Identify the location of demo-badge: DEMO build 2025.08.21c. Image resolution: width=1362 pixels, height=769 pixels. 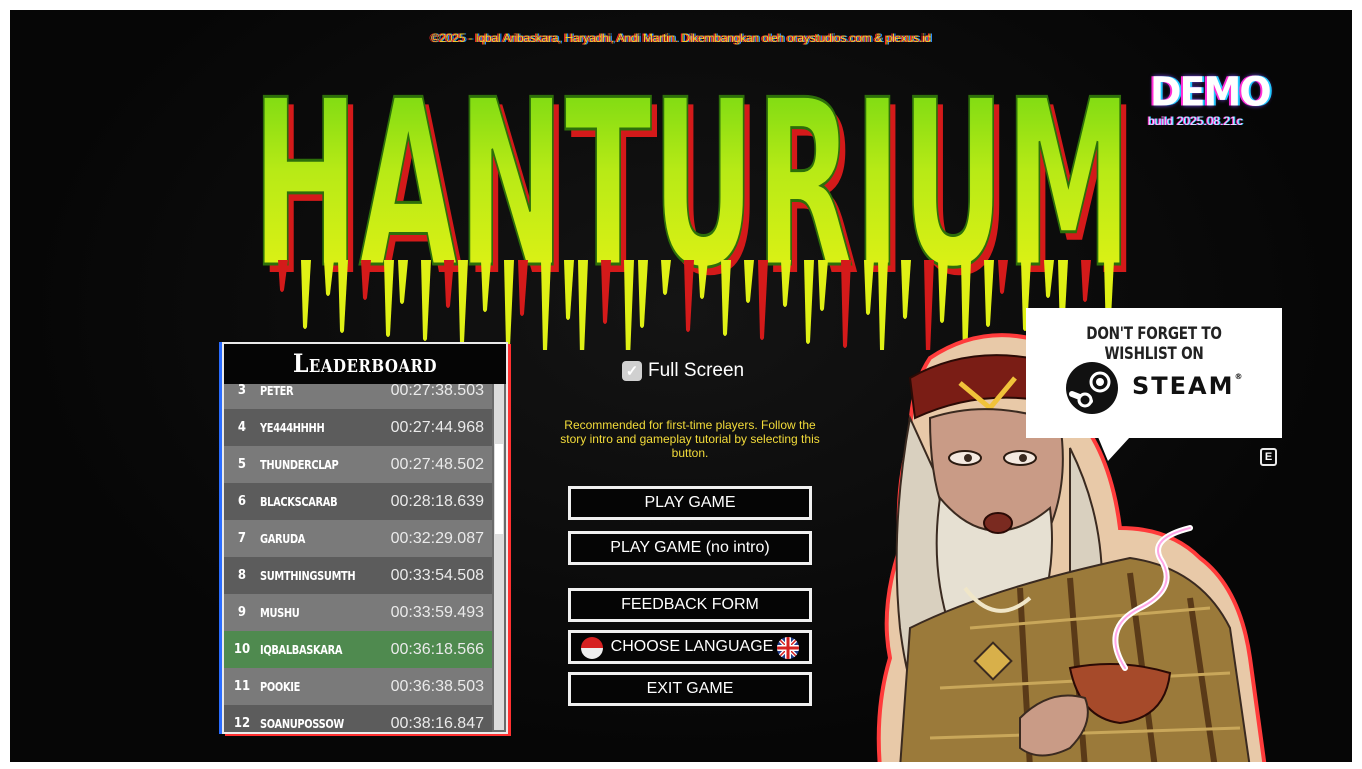
(1210, 104).